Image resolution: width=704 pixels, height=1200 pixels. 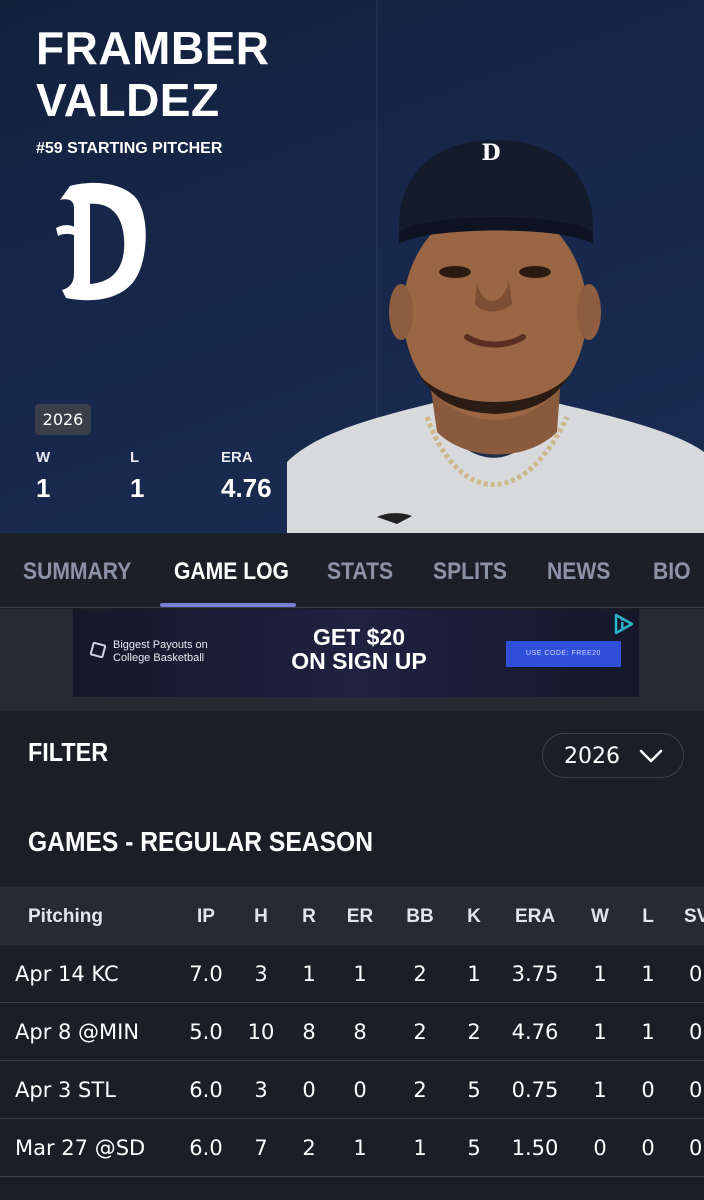 What do you see at coordinates (101, 241) in the screenshot?
I see `tigers-logo-icon` at bounding box center [101, 241].